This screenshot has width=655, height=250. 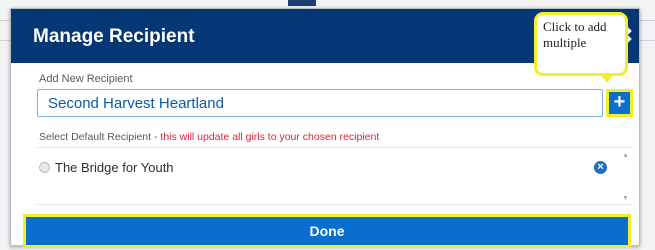 I want to click on scroll-up-icon: ▲, so click(x=625, y=155).